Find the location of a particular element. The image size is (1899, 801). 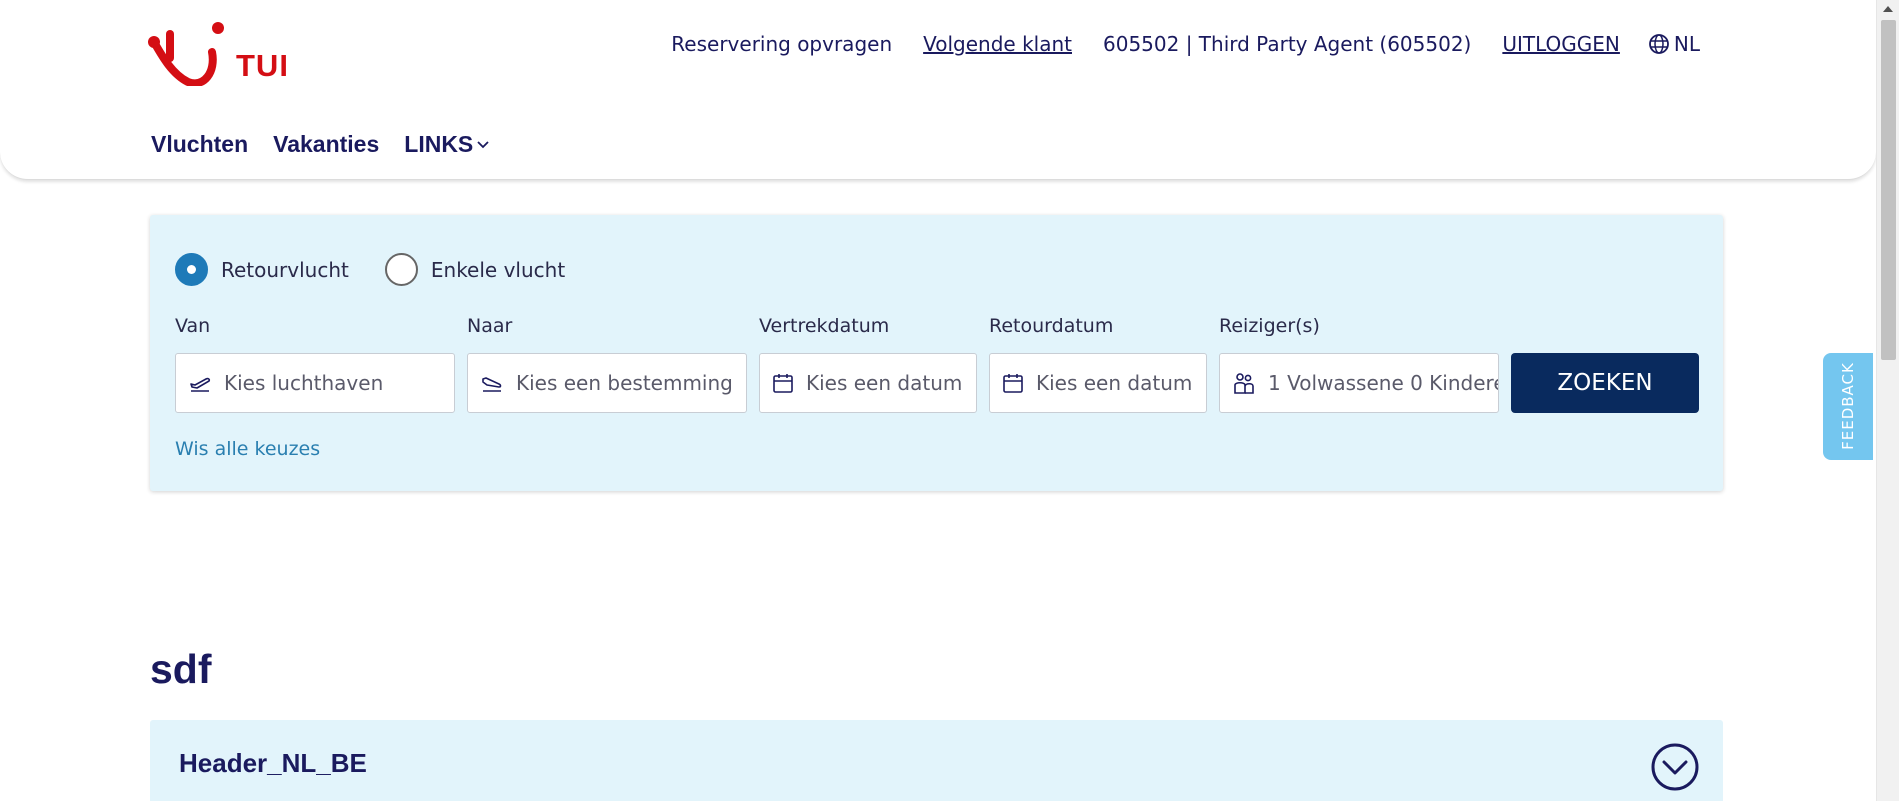

depart-date-input: Kies een datum is located at coordinates (868, 383).